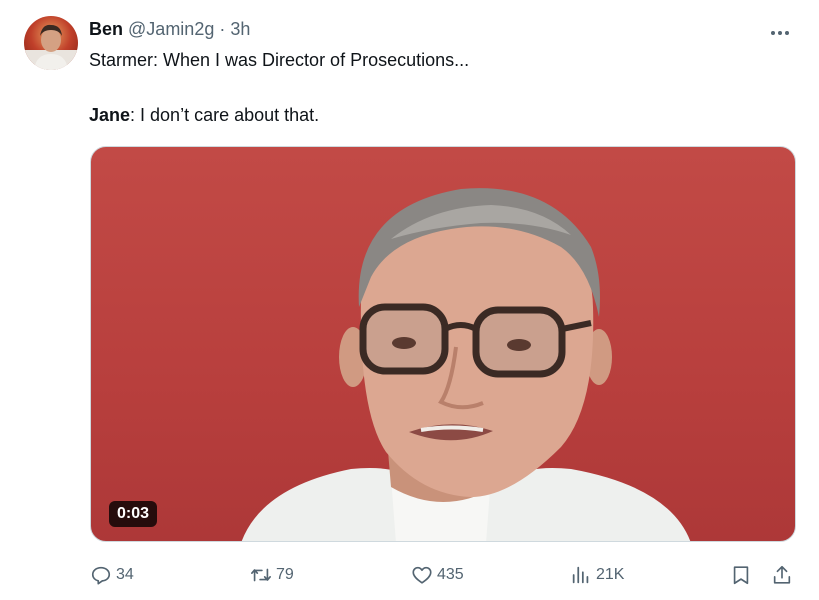  Describe the element at coordinates (782, 29) in the screenshot. I see `more-icon` at that location.